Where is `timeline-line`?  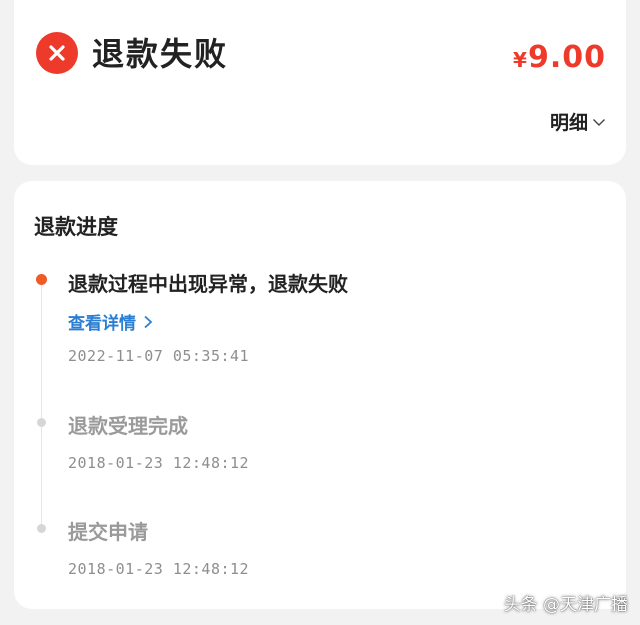 timeline-line is located at coordinates (41, 404).